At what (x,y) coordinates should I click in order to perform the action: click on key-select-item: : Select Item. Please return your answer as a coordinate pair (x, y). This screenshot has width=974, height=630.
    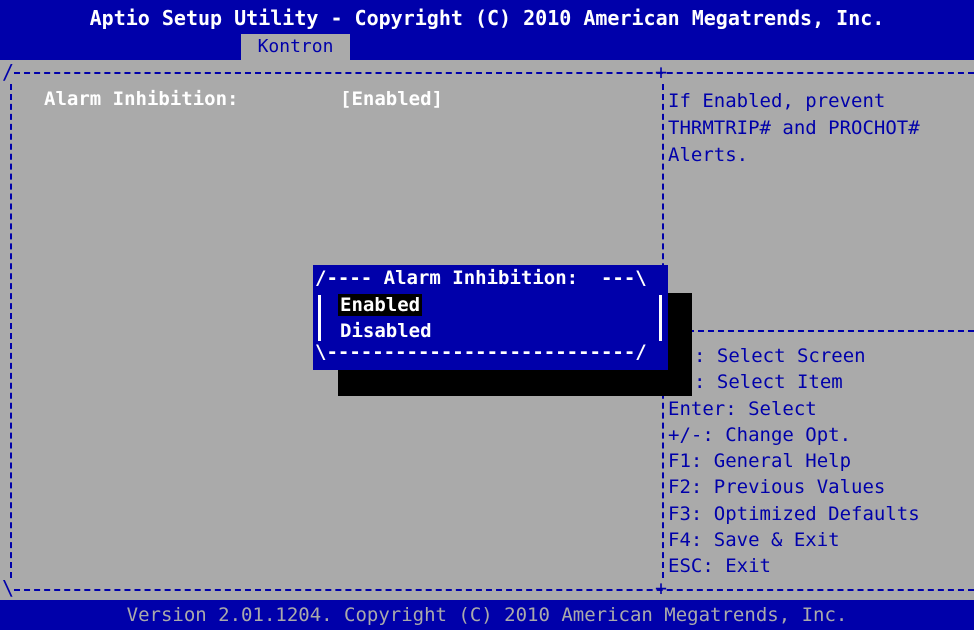
    Looking at the image, I should click on (768, 382).